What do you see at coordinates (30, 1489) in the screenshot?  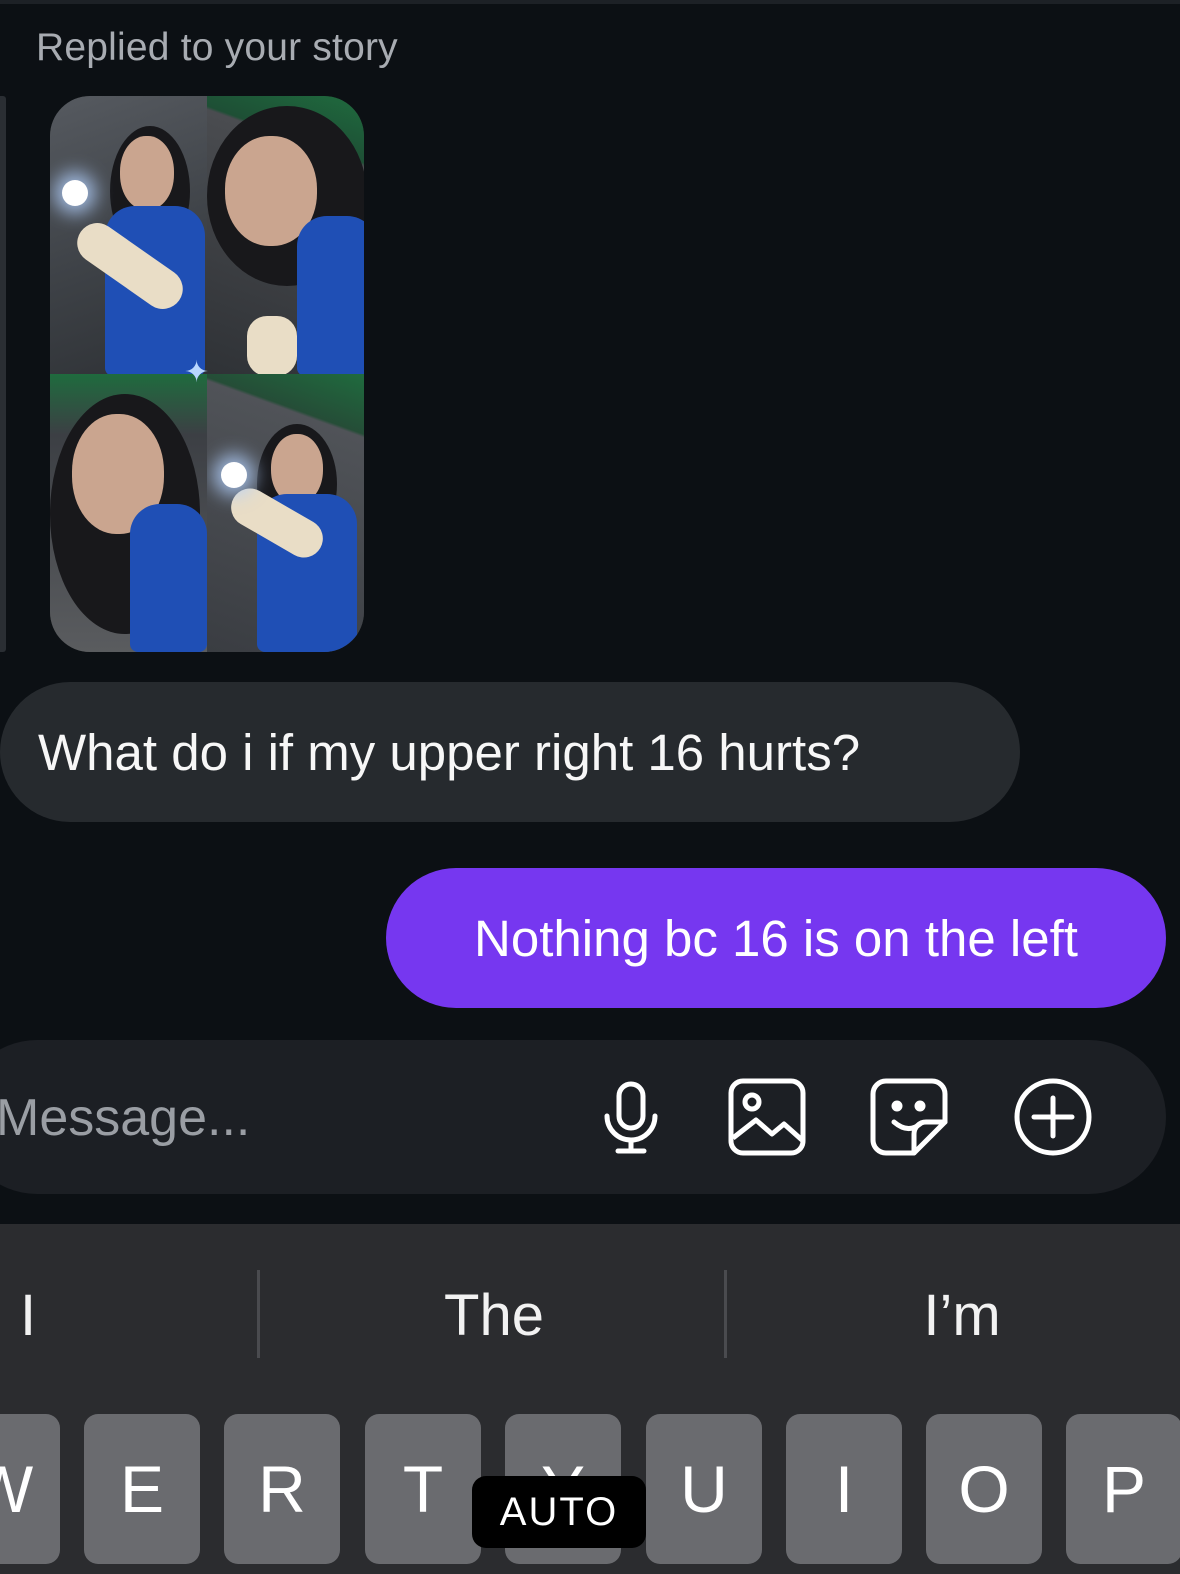 I see `key-w: W` at bounding box center [30, 1489].